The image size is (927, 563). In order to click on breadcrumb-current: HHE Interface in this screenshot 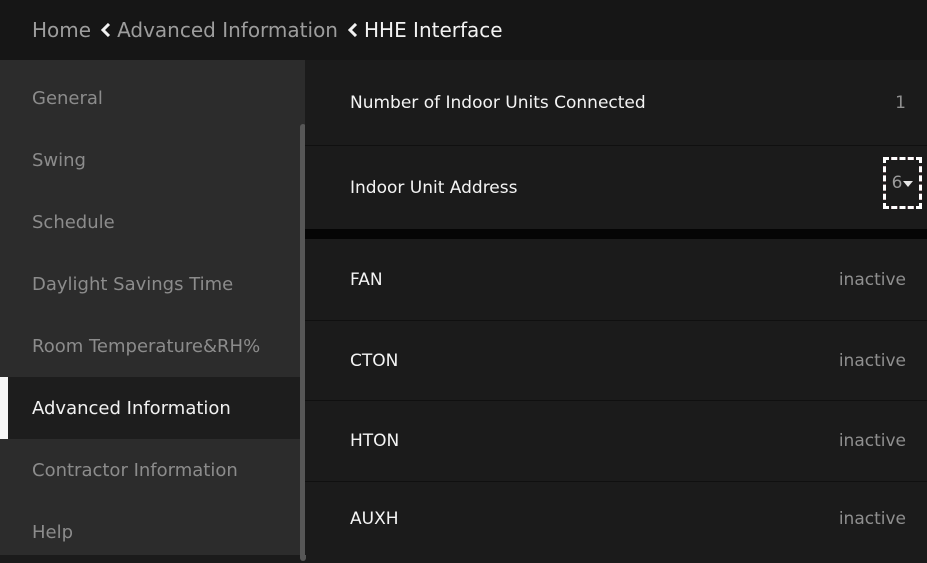, I will do `click(433, 30)`.